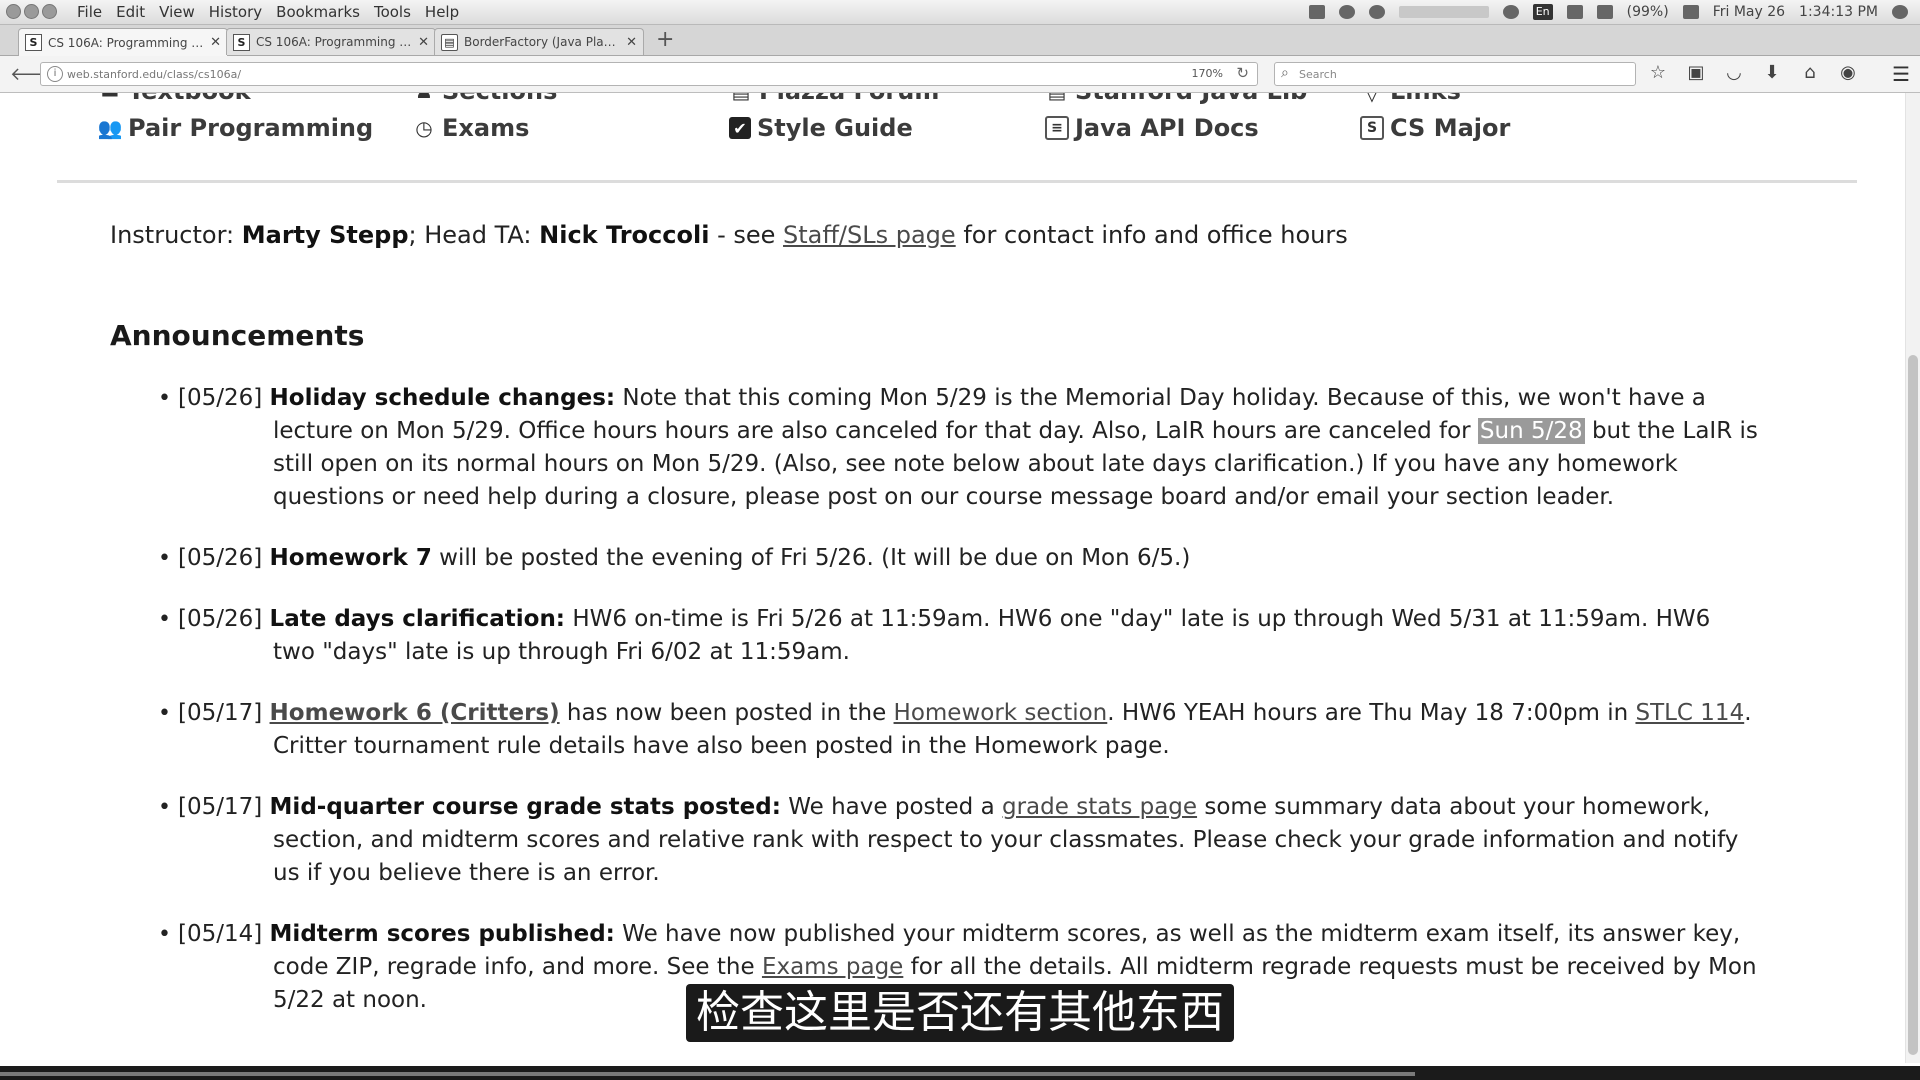 This screenshot has width=1920, height=1080. What do you see at coordinates (1848, 72) in the screenshot?
I see `extension-icon: ◉` at bounding box center [1848, 72].